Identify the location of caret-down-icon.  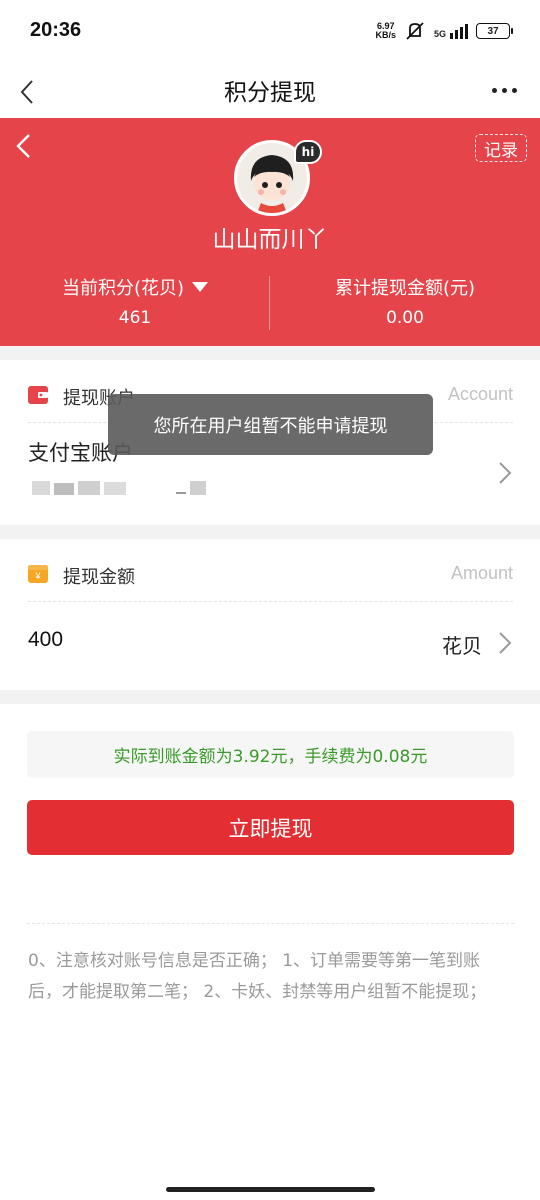
(200, 287).